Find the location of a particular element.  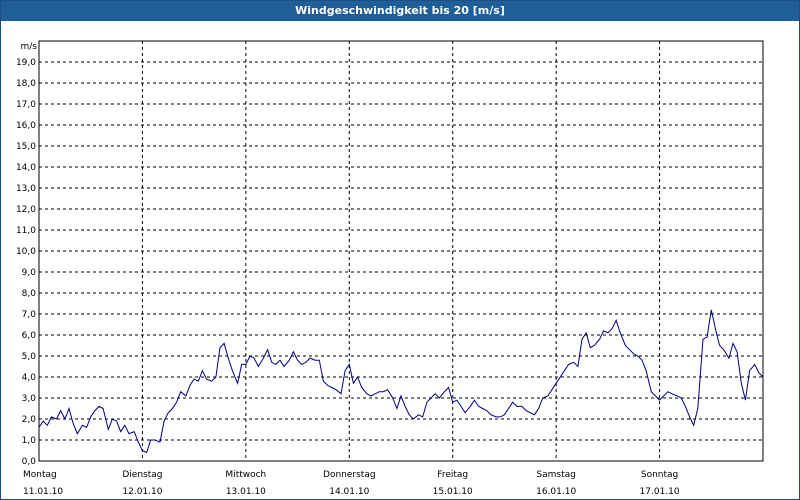

y-tick-label: 11,0 is located at coordinates (26, 231).